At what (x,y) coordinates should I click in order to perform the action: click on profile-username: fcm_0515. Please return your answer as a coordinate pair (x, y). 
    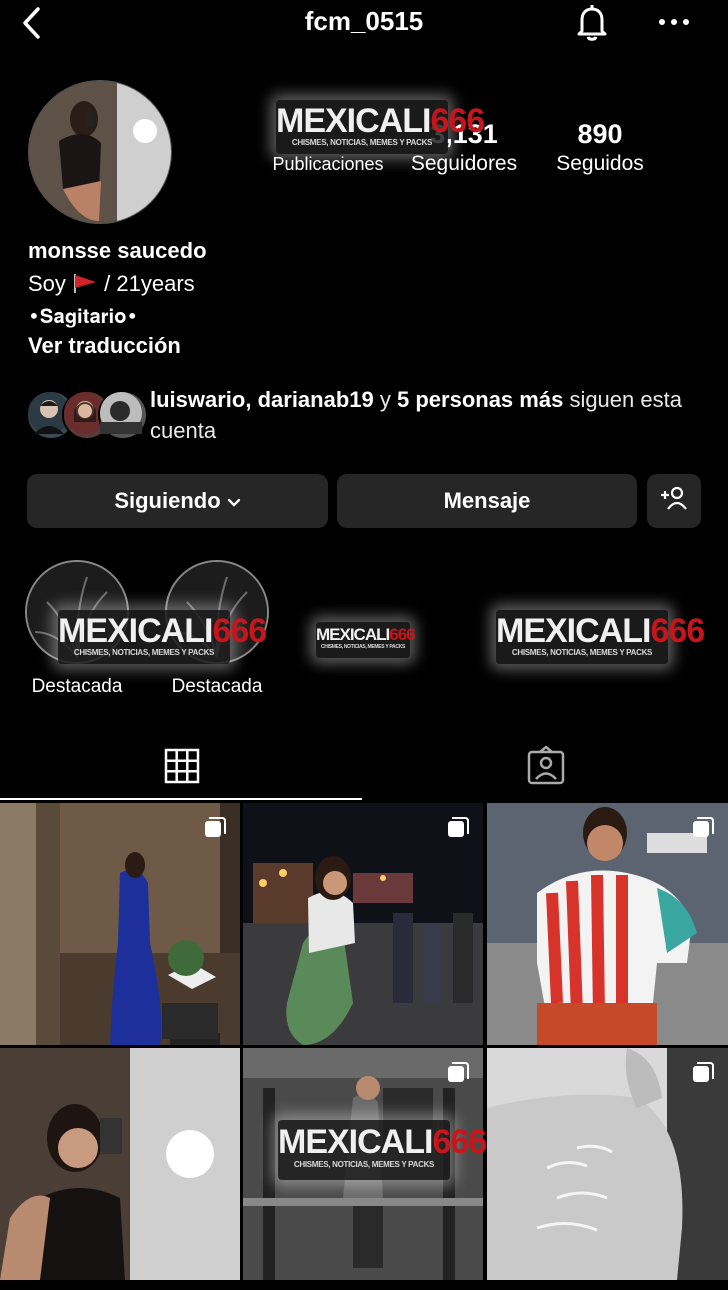
    Looking at the image, I should click on (364, 21).